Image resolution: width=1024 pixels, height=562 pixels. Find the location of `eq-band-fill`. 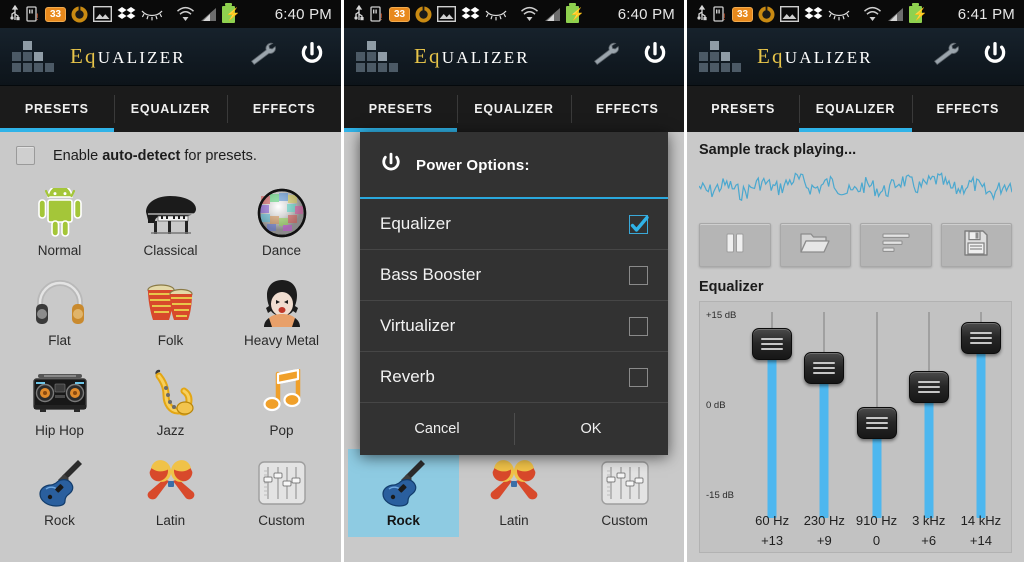

eq-band-fill is located at coordinates (981, 428).